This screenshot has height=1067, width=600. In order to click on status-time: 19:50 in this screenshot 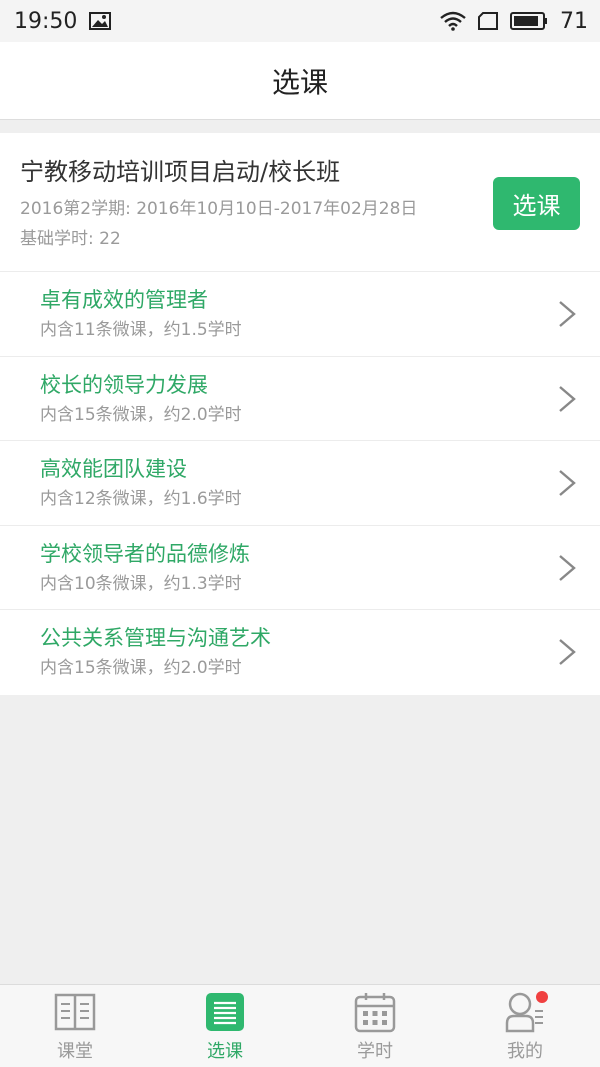, I will do `click(46, 21)`.